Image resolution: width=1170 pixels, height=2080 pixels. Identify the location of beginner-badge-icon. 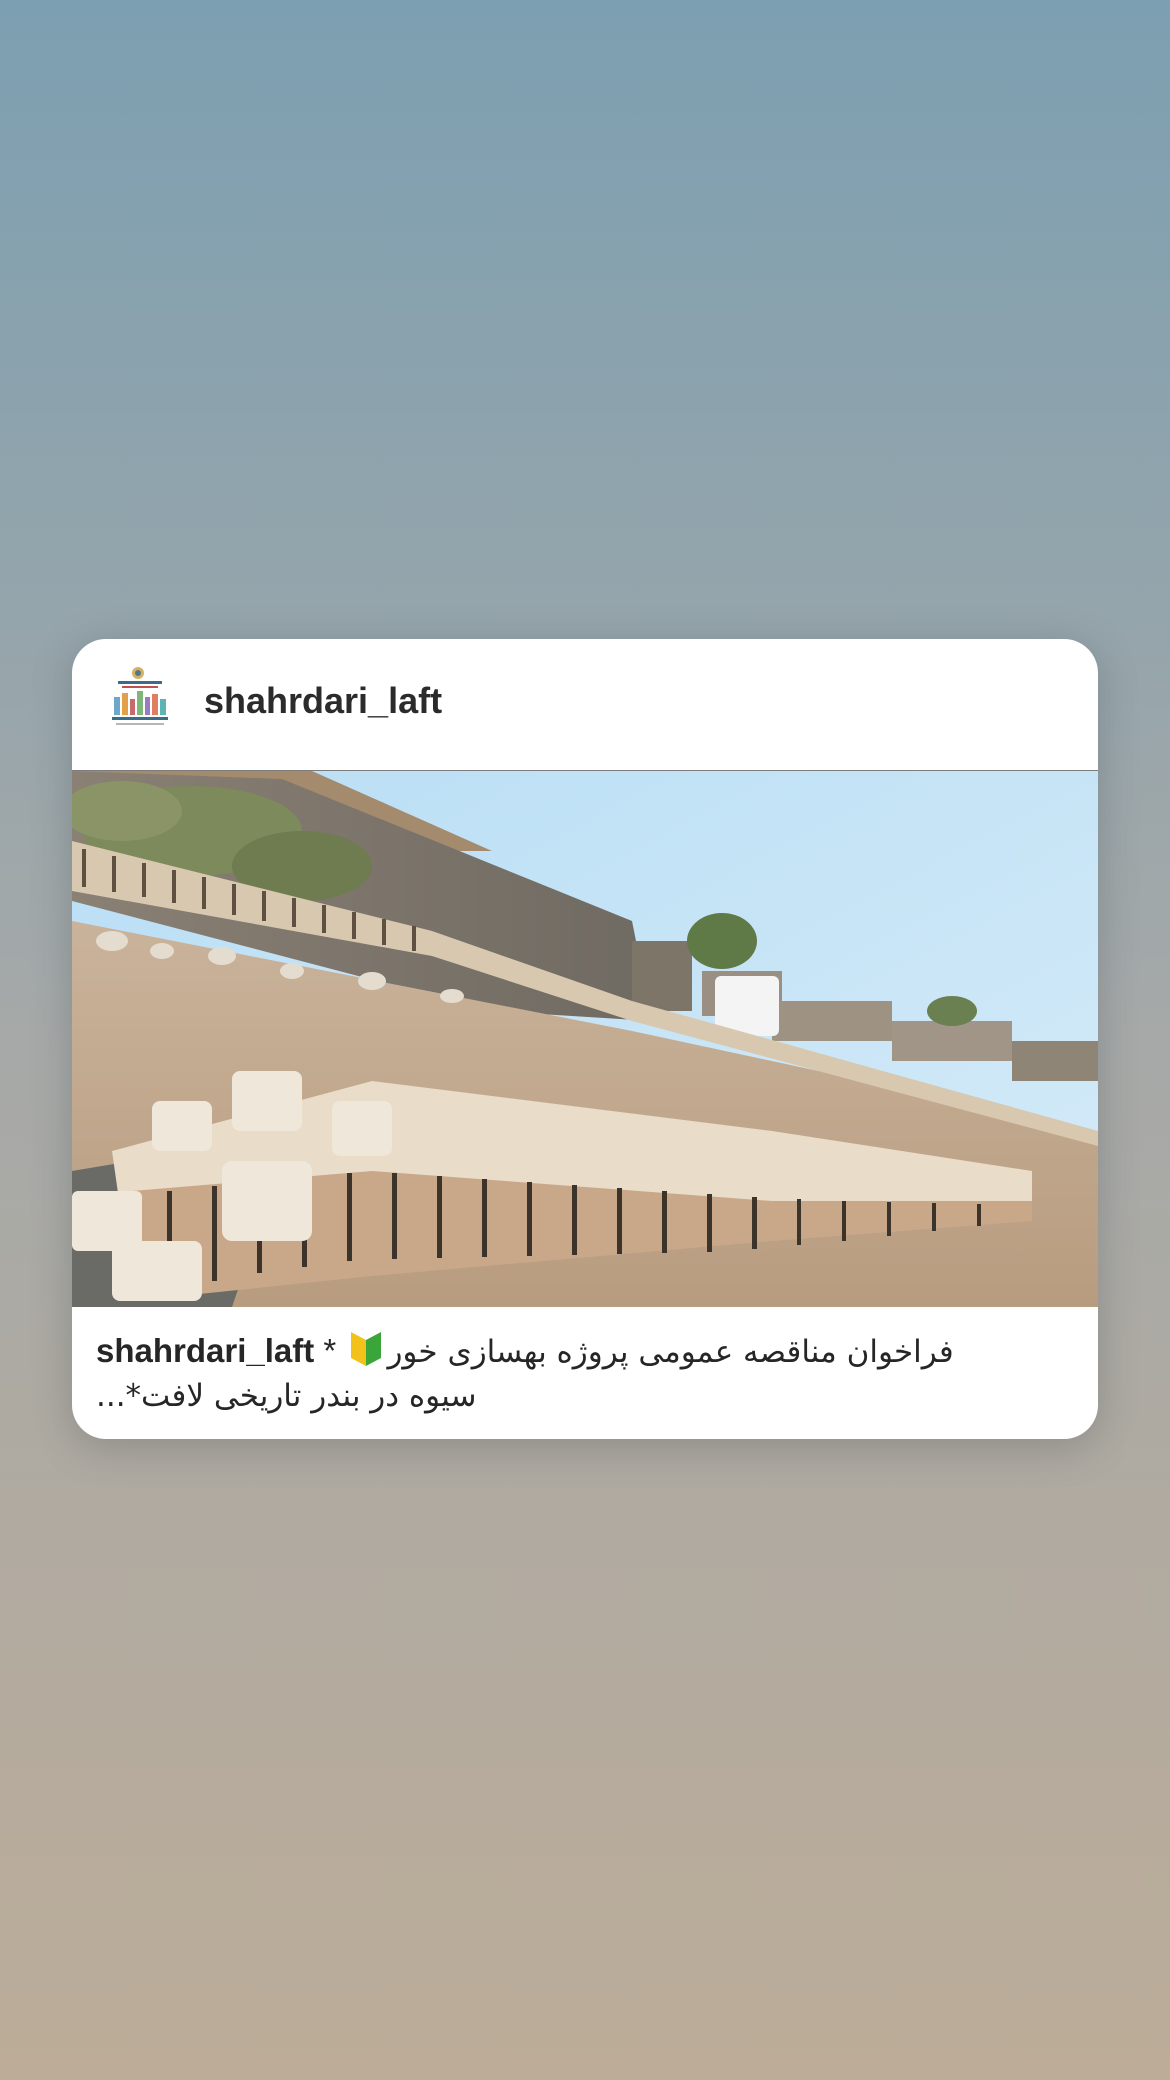
(366, 1349).